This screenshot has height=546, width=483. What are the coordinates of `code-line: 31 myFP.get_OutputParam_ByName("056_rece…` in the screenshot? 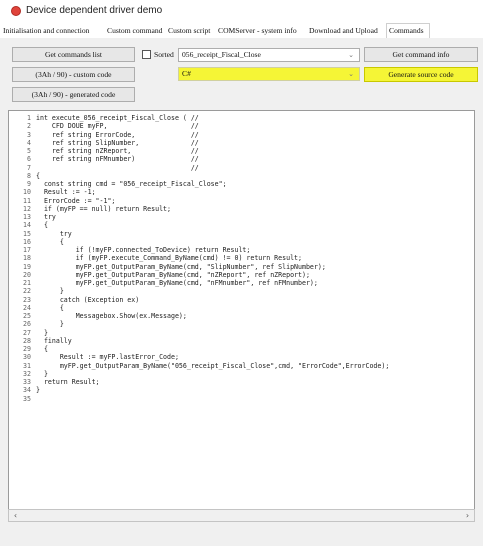 It's located at (238, 366).